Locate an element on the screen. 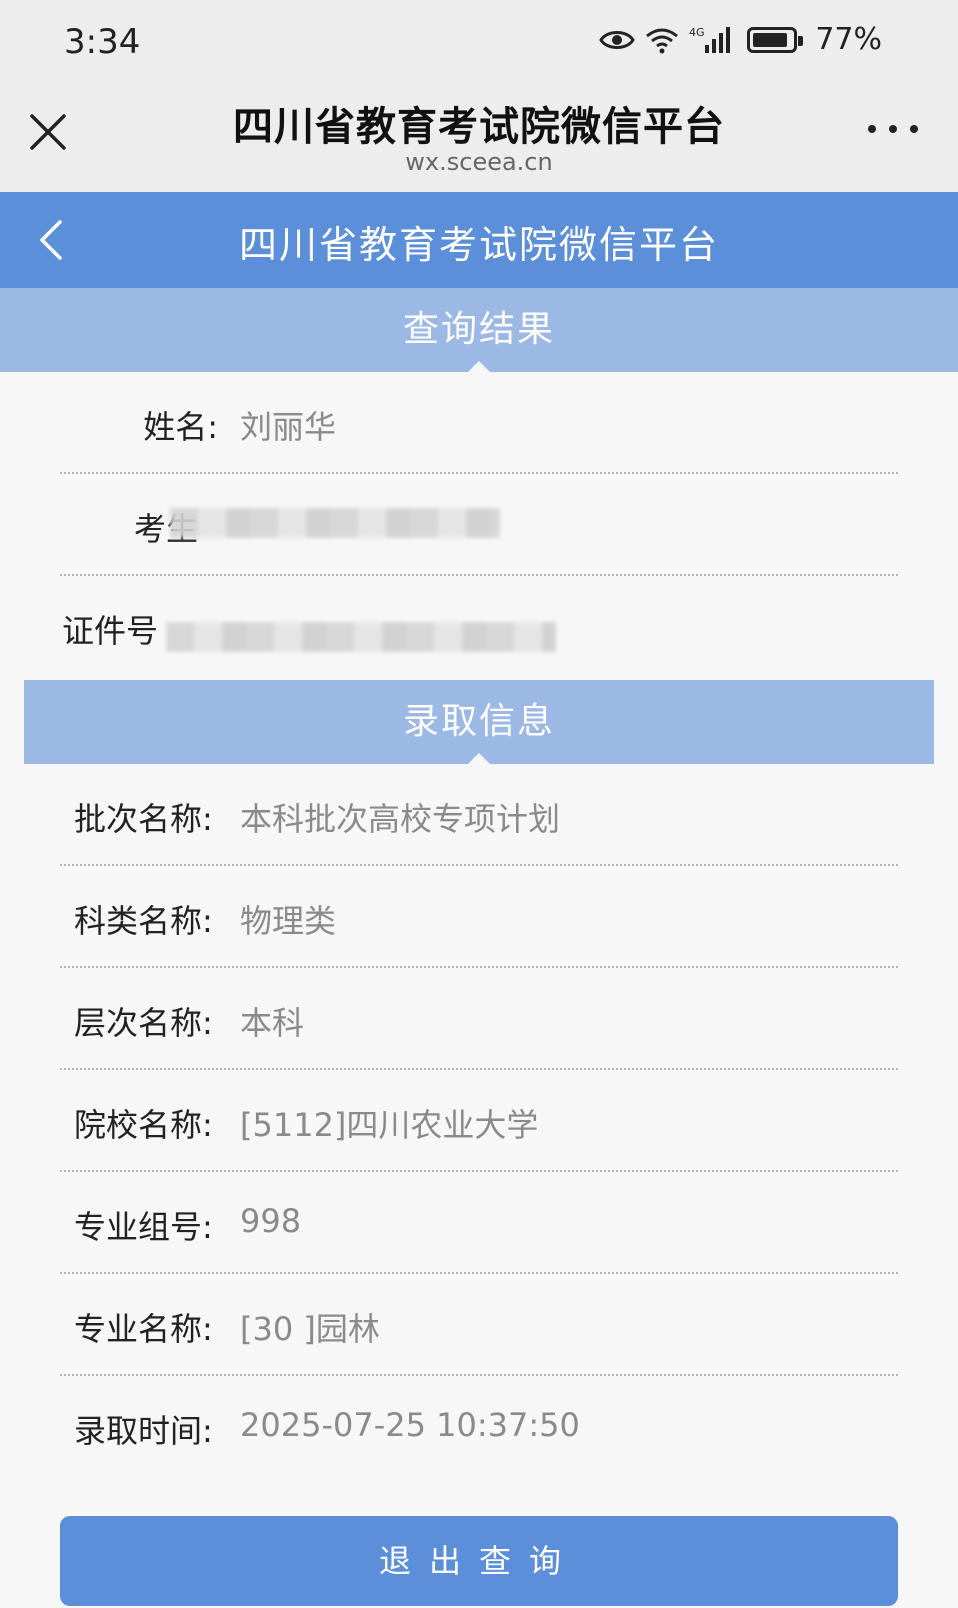 The image size is (958, 1608). school-label: 院校名称: is located at coordinates (143, 1125).